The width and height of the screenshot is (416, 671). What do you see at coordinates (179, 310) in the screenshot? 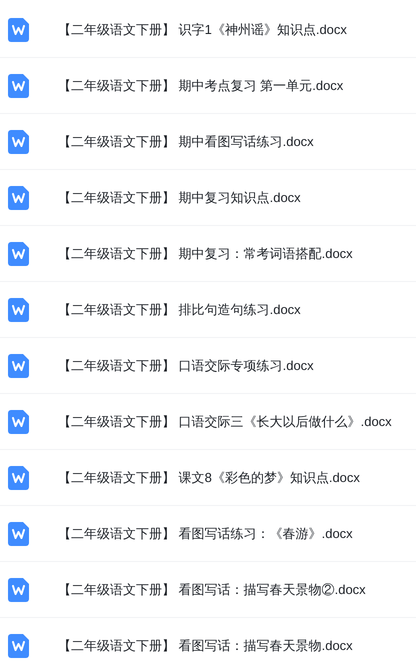
I see `file-name: 【二年级语文下册】 排比句造句练习.docx` at bounding box center [179, 310].